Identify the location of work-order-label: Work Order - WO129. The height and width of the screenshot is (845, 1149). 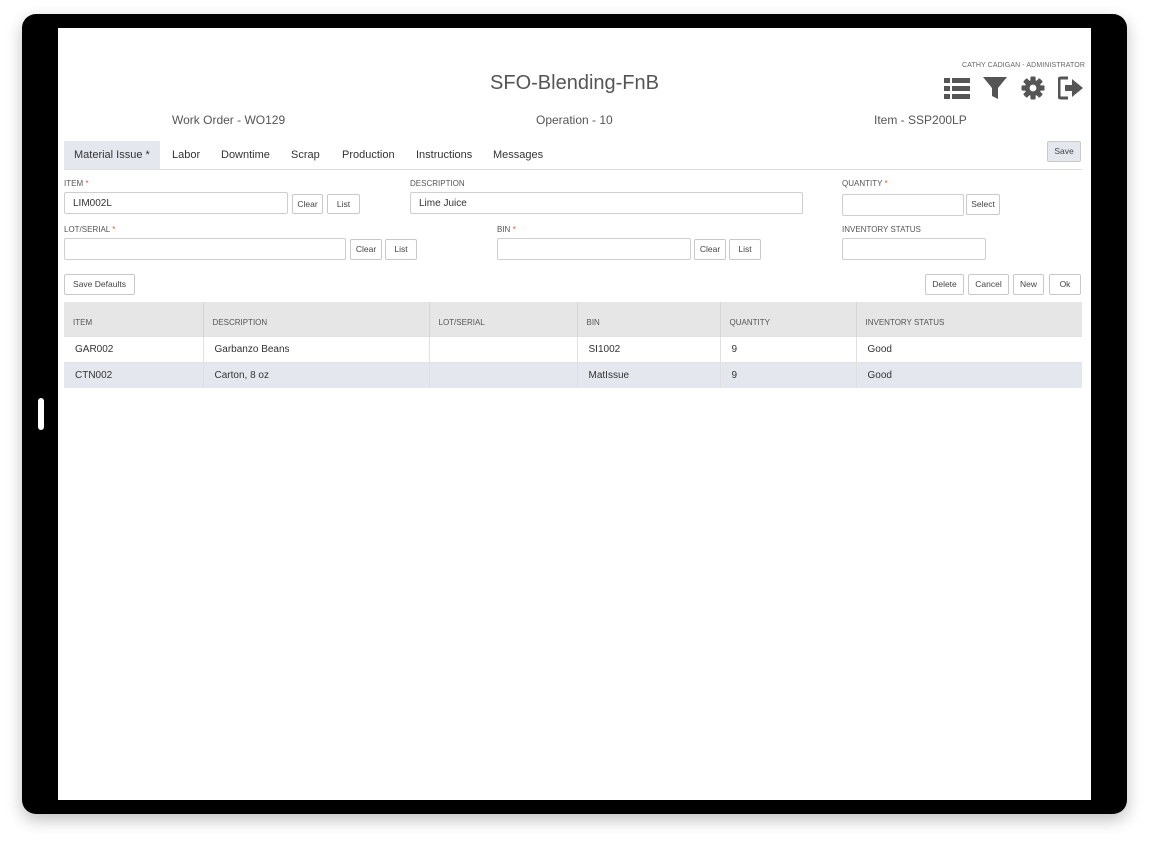
(229, 120).